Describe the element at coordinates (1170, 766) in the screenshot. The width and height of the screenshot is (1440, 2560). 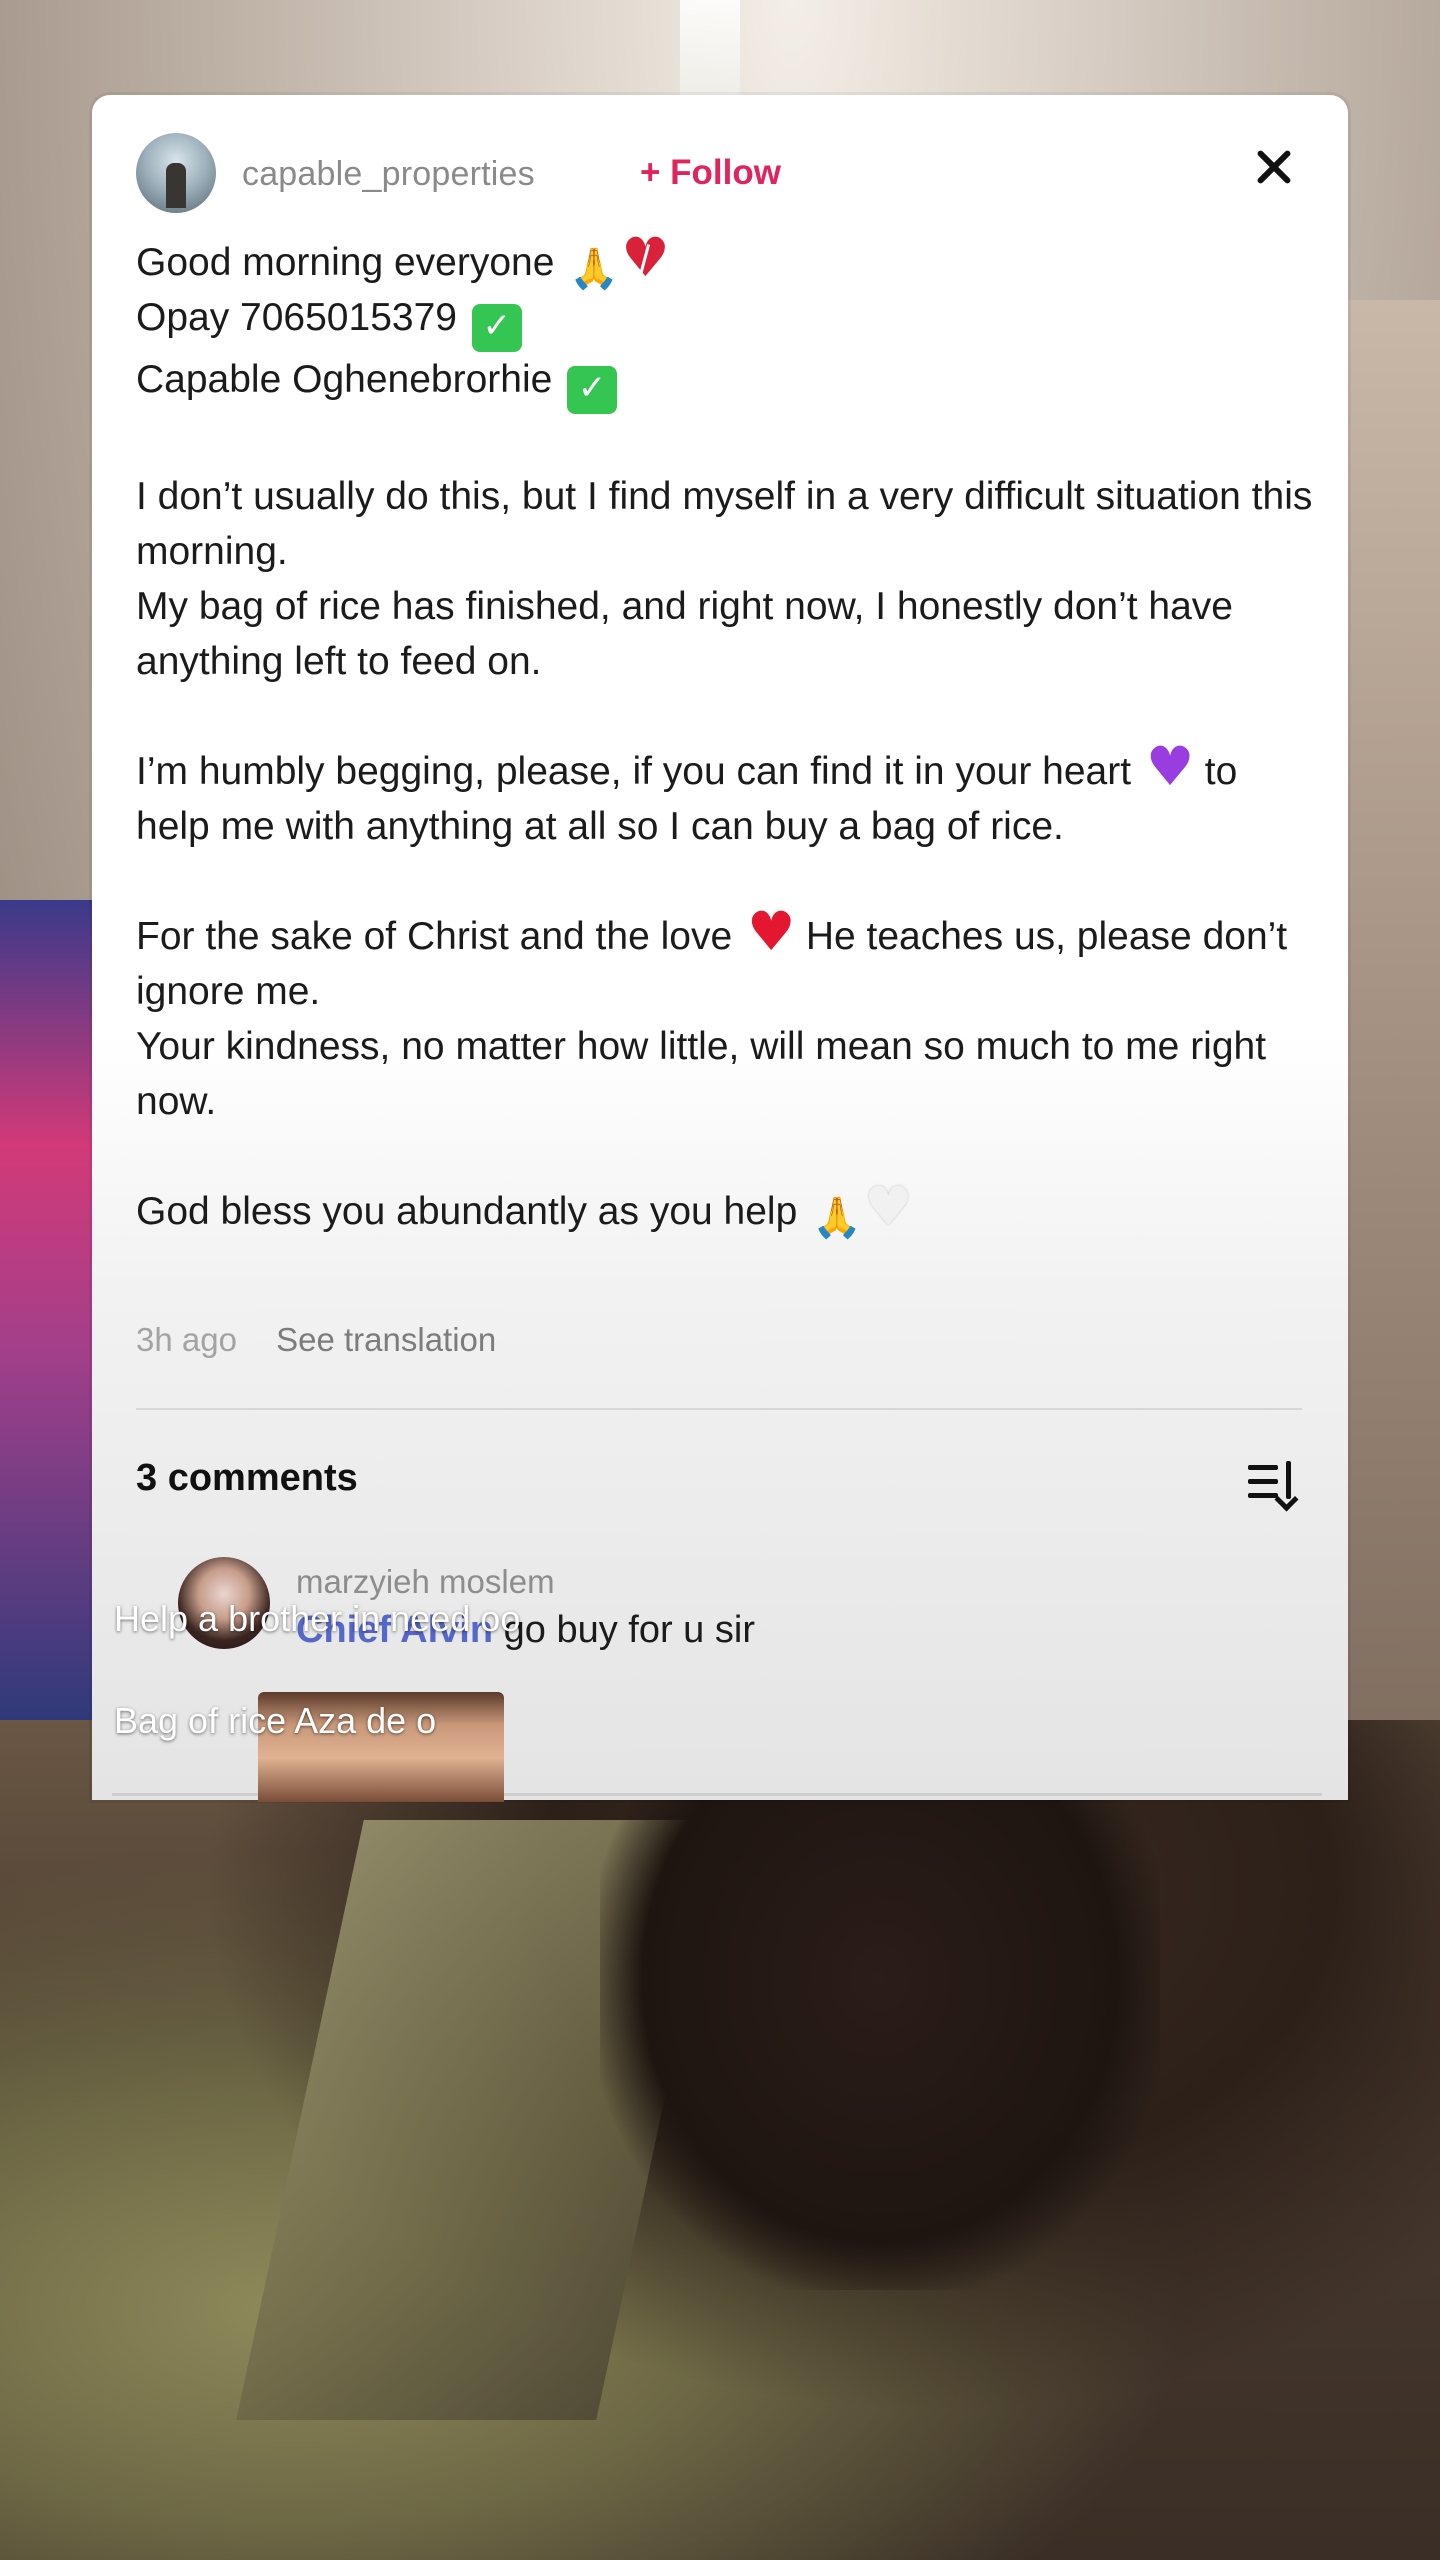
I see `purple-heart-emoji` at that location.